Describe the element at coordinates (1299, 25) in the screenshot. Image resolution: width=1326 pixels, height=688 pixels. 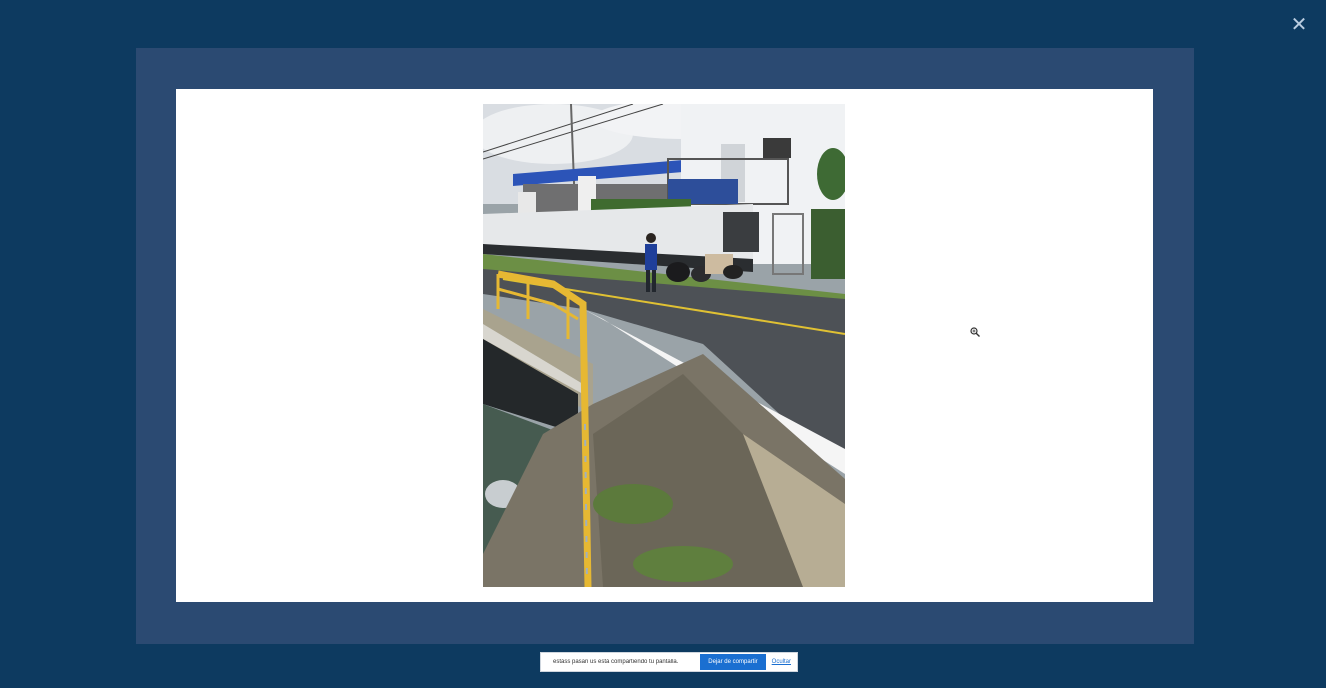
I see `close-icon: ✕` at that location.